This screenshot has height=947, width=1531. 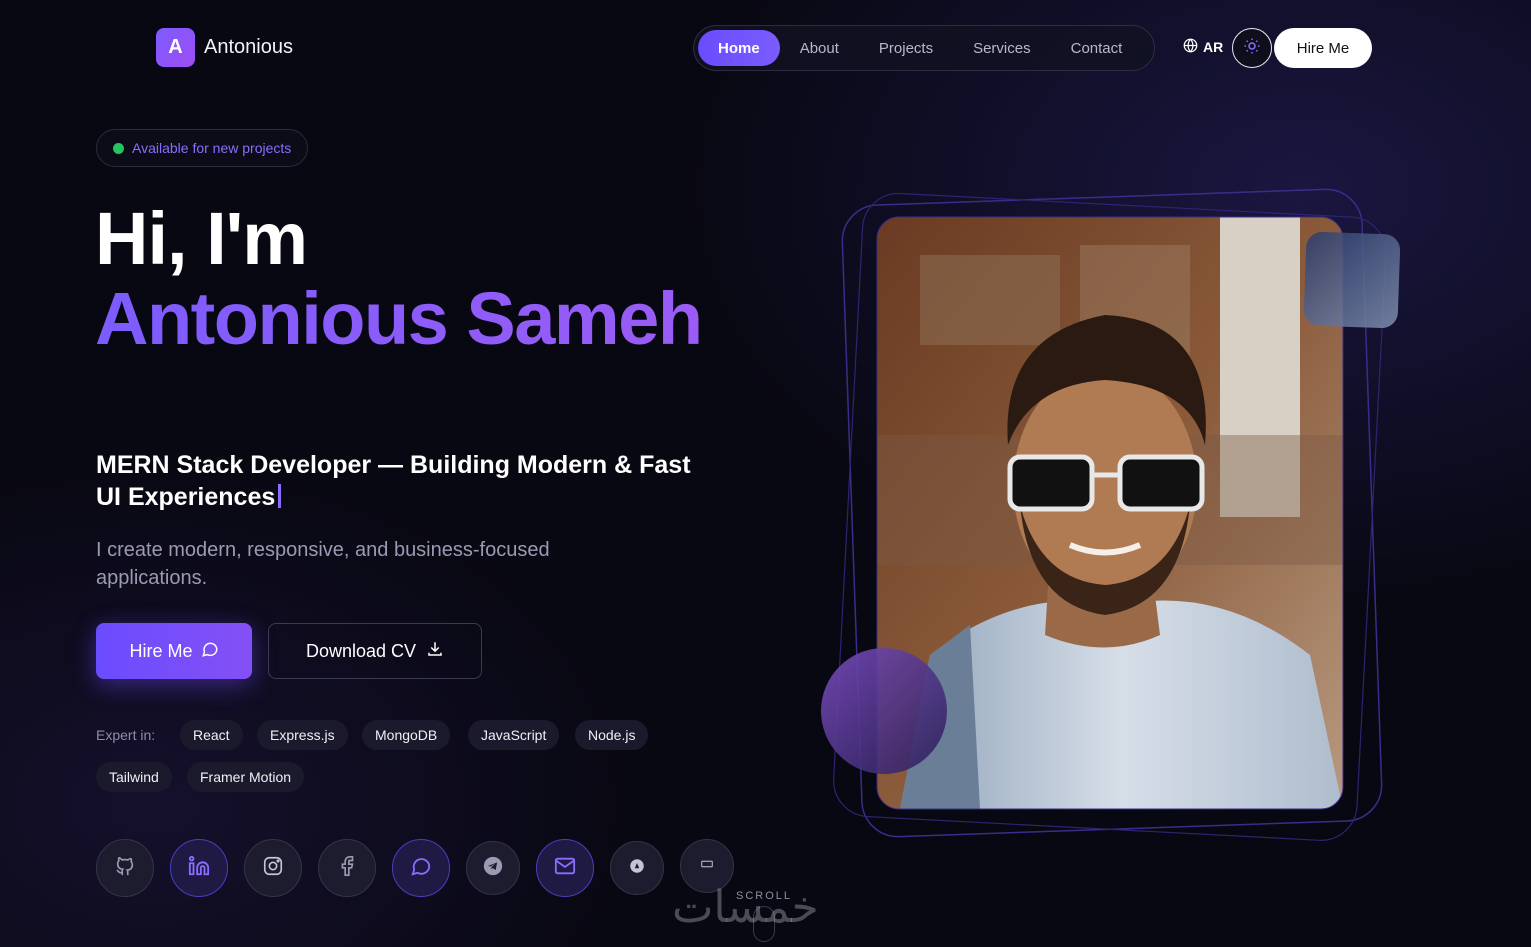 I want to click on telegram-icon, so click(x=493, y=868).